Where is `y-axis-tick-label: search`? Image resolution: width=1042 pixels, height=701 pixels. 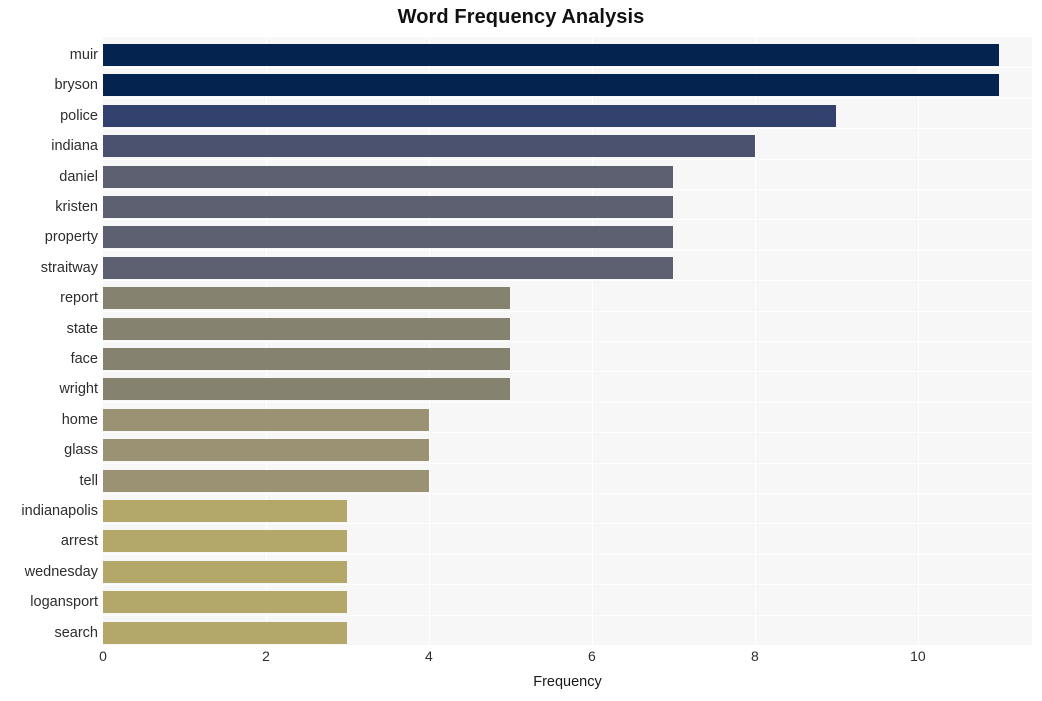 y-axis-tick-label: search is located at coordinates (76, 632).